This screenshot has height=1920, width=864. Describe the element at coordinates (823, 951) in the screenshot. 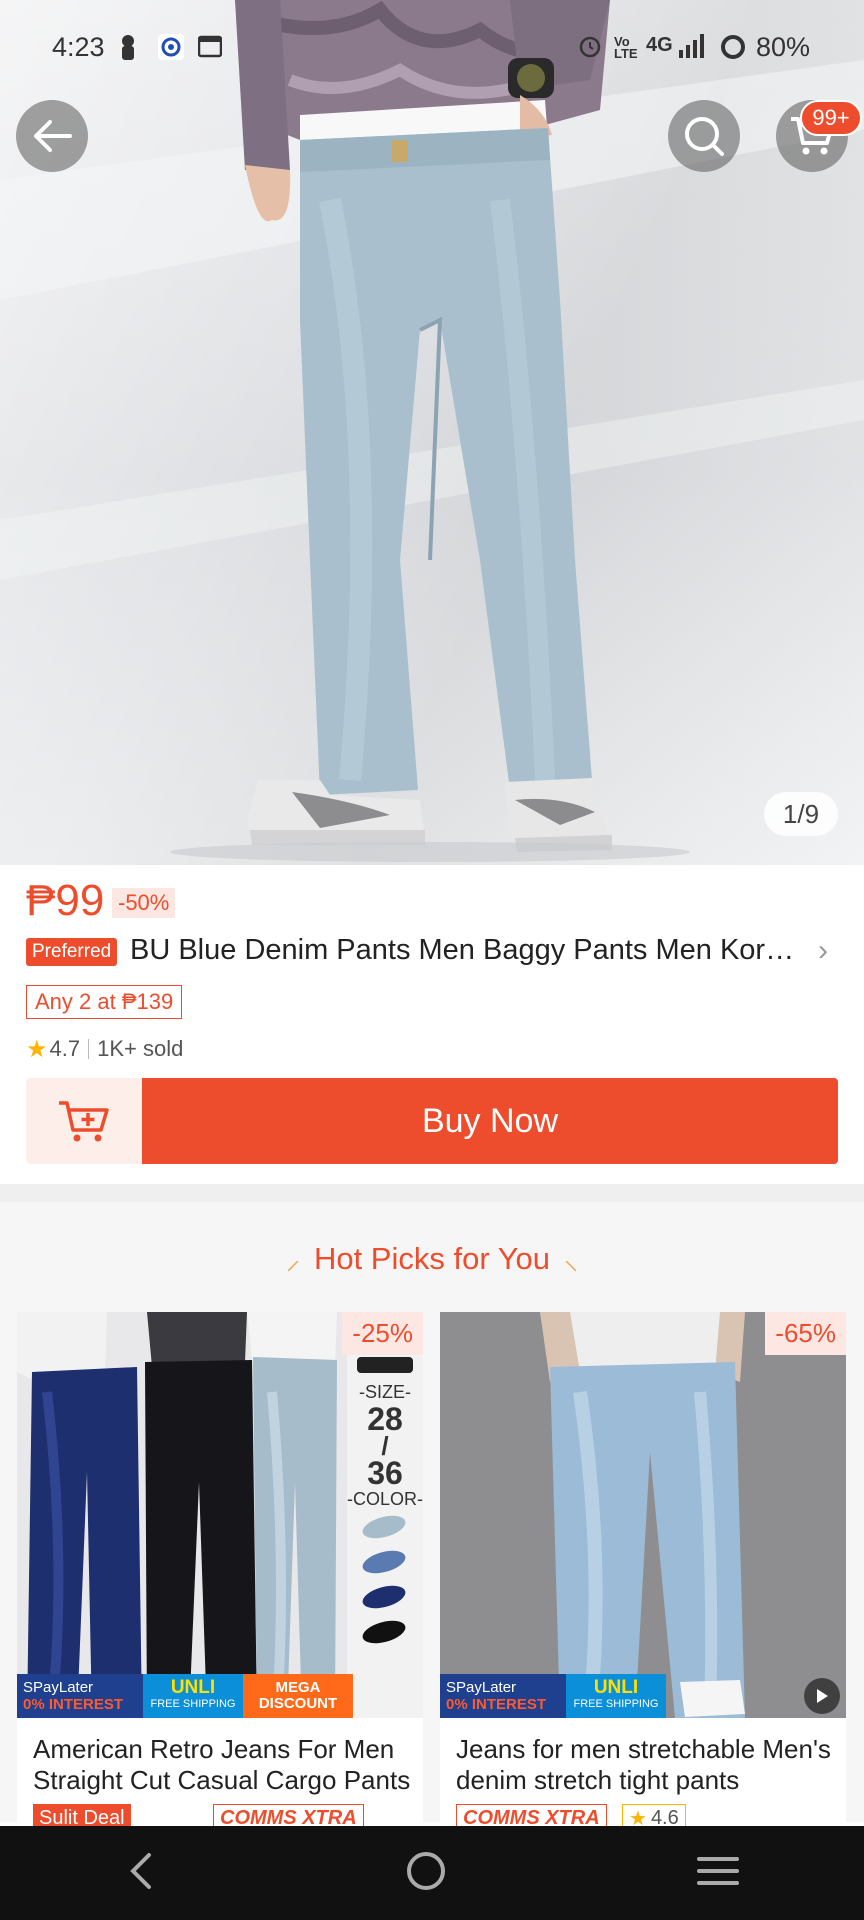

I see `chevron-right-icon: ›` at that location.